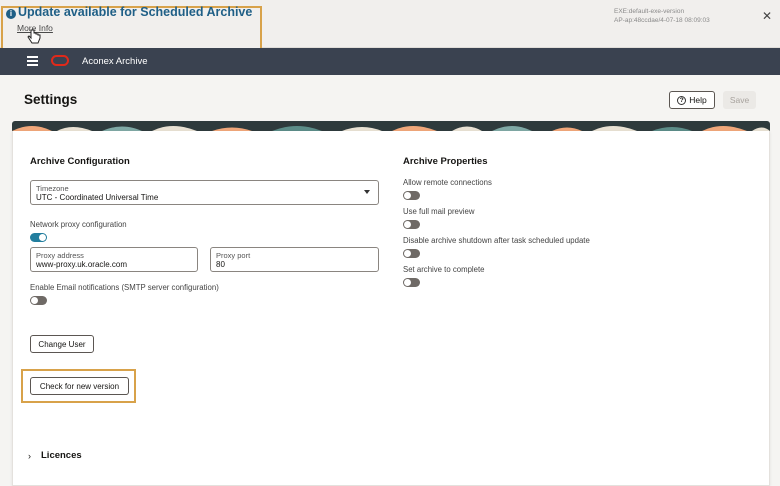  Describe the element at coordinates (411, 282) in the screenshot. I see `prop-toggle-set-complete` at that location.